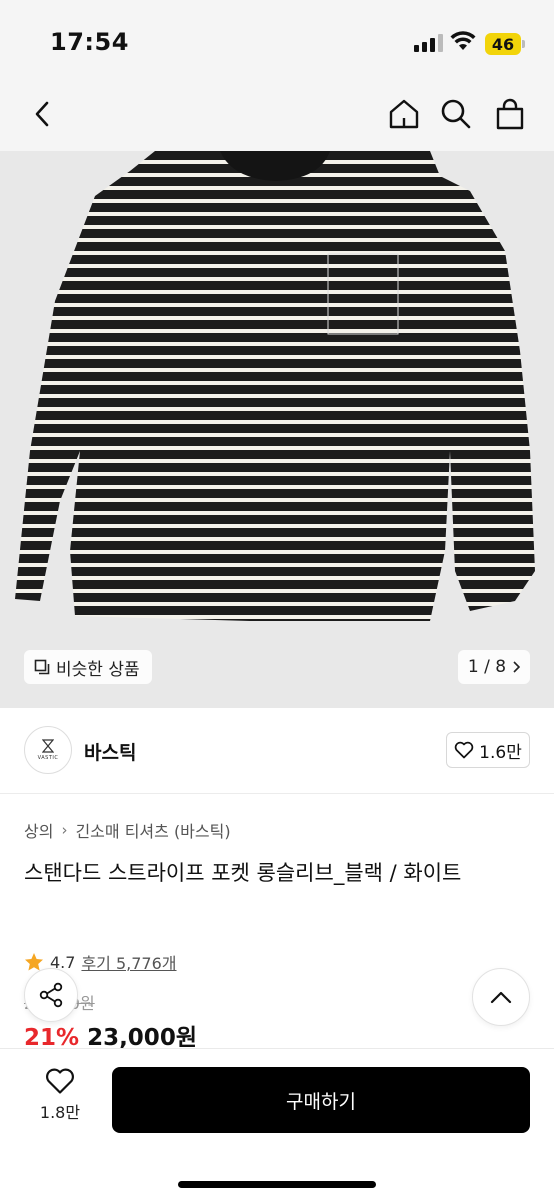 This screenshot has width=554, height=1200. I want to click on nav-bar, so click(277, 118).